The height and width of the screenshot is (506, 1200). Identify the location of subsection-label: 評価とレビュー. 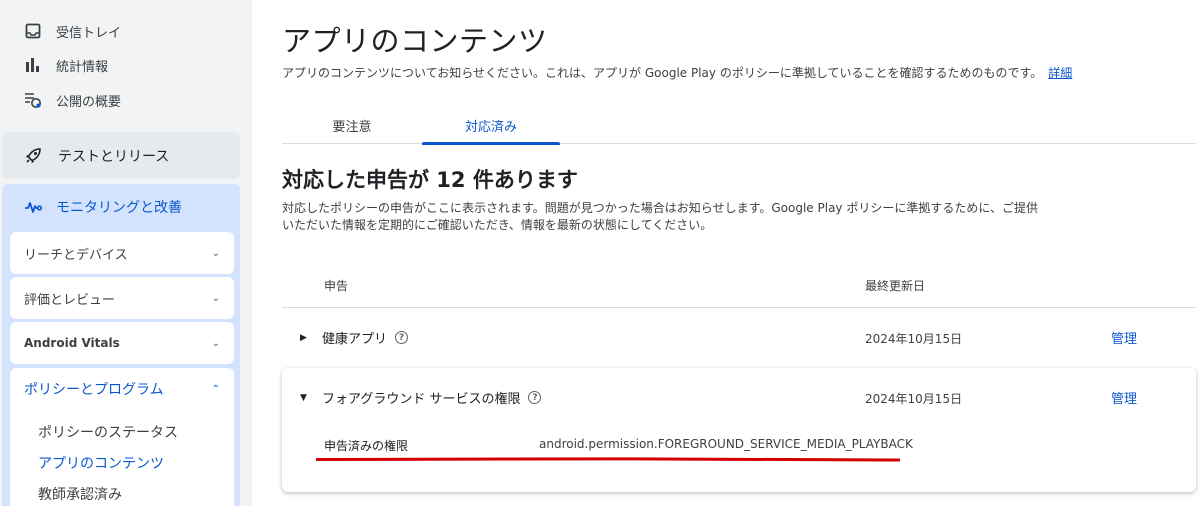
(70, 300).